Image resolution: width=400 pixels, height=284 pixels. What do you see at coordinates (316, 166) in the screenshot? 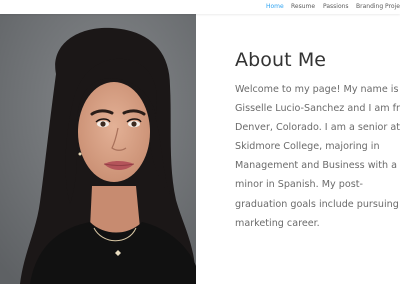
I see `about-line: Management and Business with a` at bounding box center [316, 166].